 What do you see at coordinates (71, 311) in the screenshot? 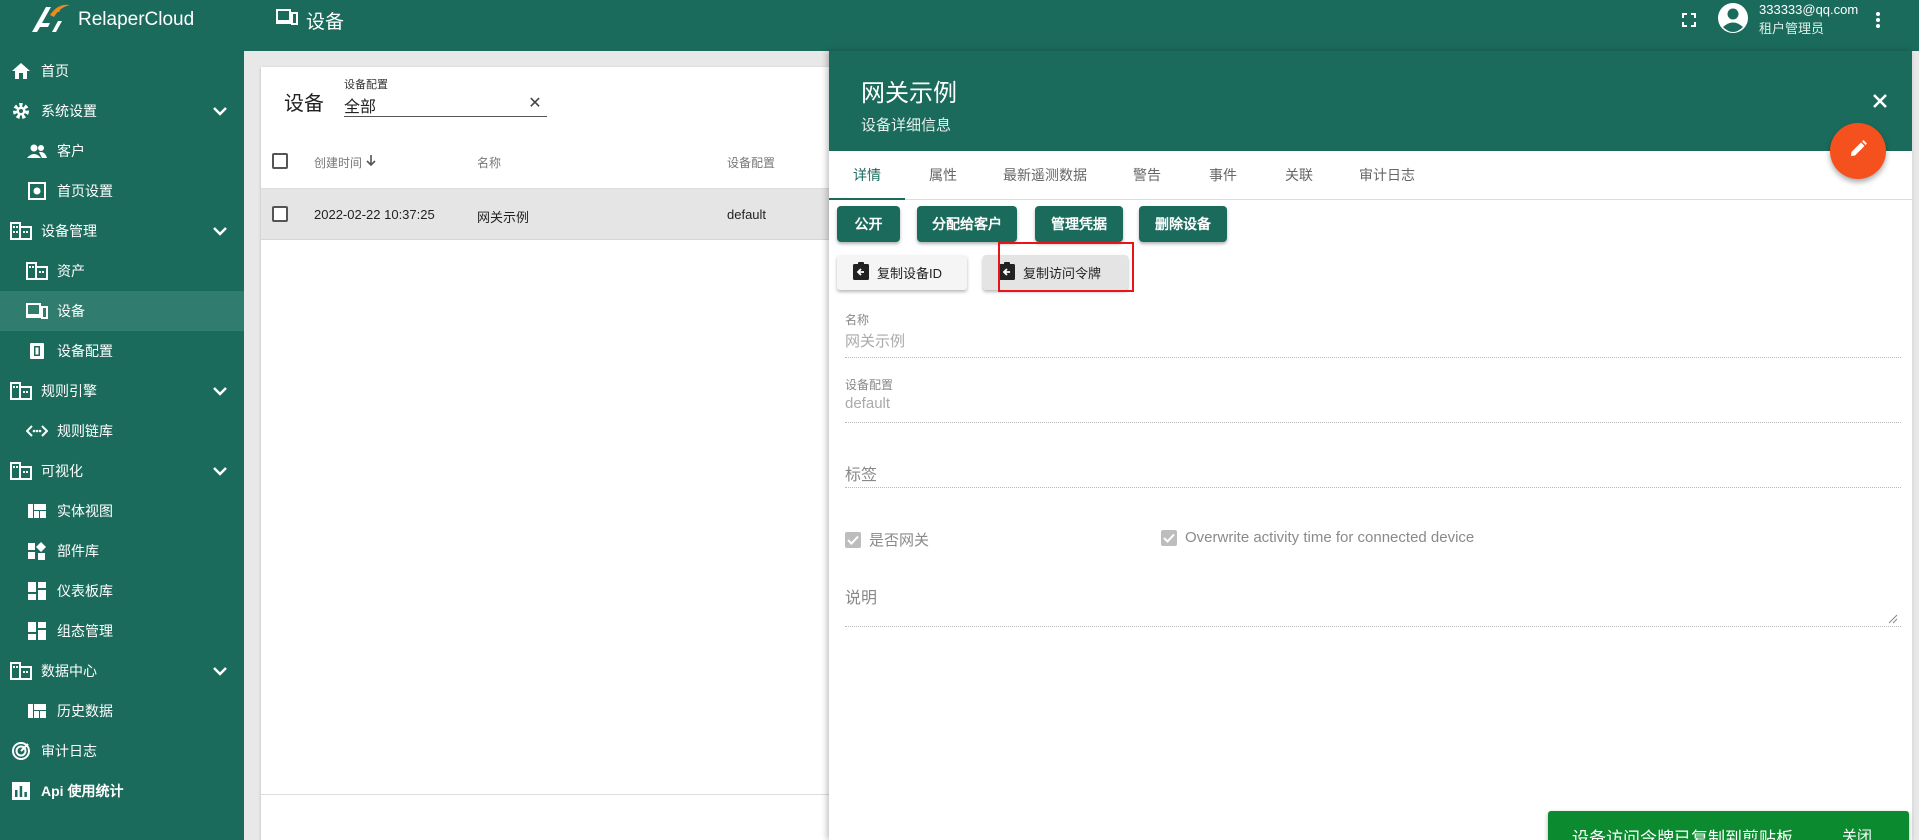
I see `sidebar-item-label: 设备` at bounding box center [71, 311].